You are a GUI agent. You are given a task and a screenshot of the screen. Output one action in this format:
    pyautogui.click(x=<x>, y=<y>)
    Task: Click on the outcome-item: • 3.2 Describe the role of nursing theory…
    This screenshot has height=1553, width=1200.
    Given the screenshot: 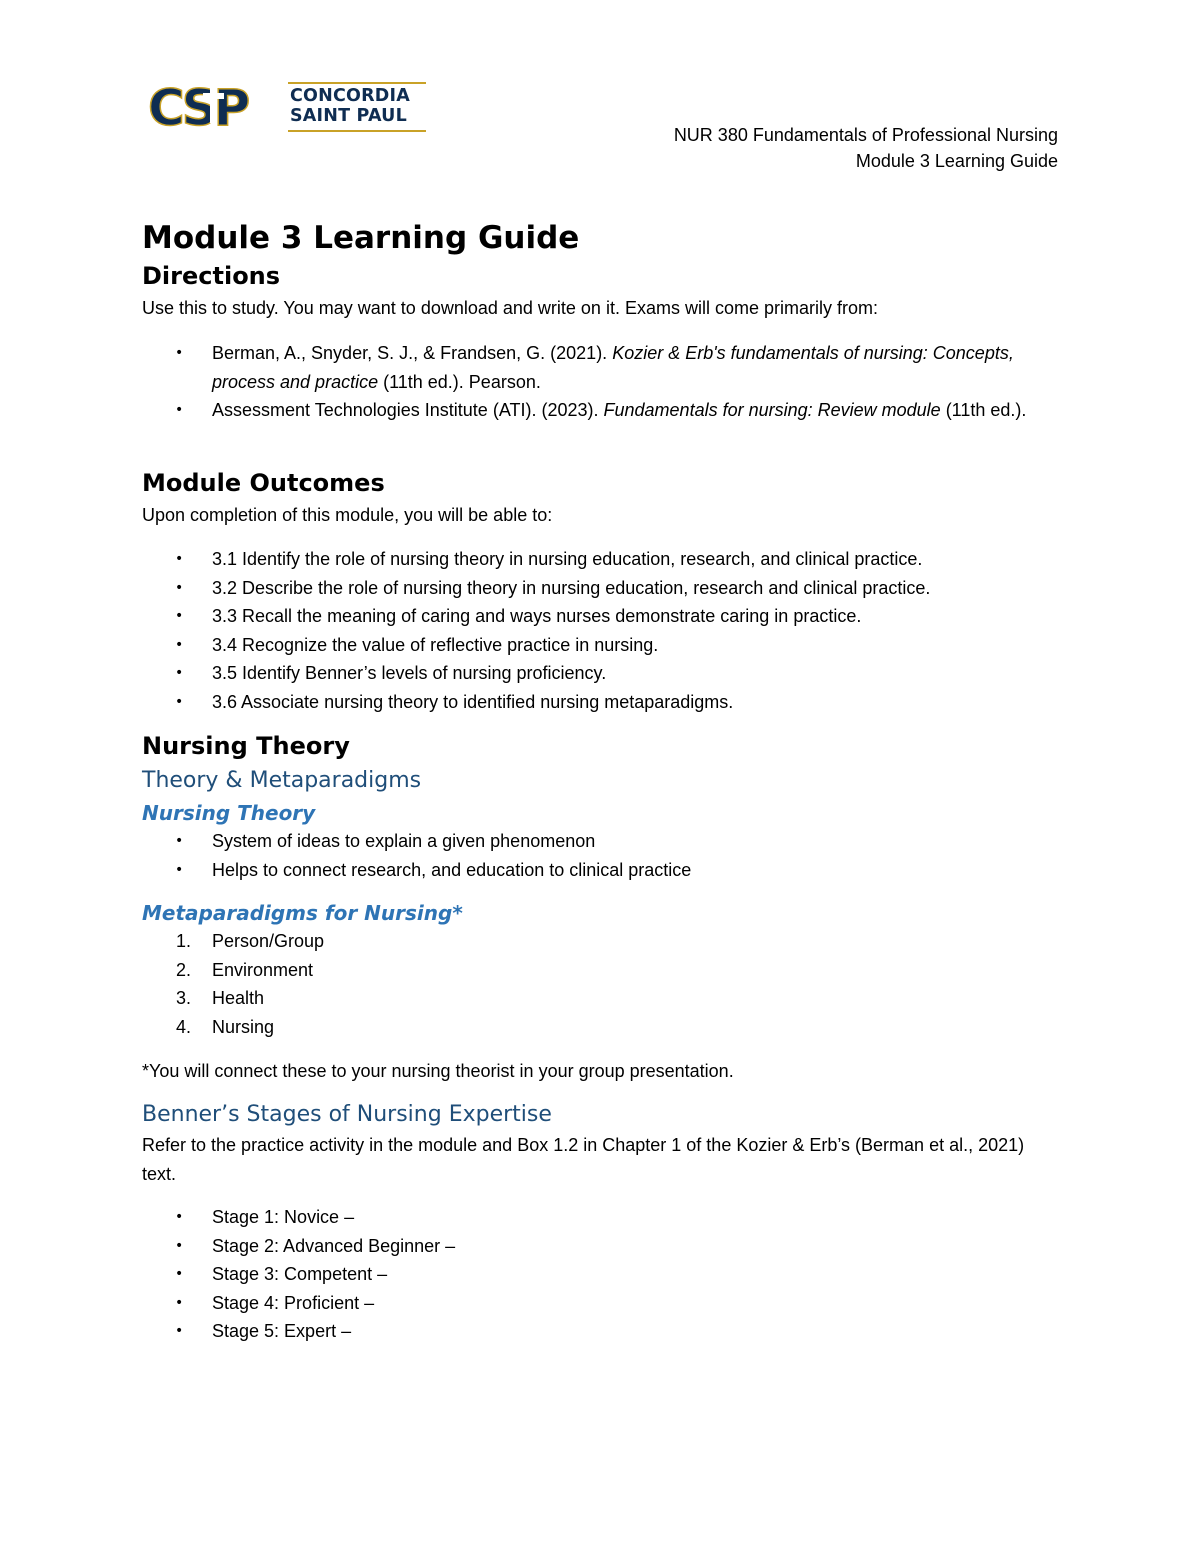 What is the action you would take?
    pyautogui.click(x=602, y=588)
    